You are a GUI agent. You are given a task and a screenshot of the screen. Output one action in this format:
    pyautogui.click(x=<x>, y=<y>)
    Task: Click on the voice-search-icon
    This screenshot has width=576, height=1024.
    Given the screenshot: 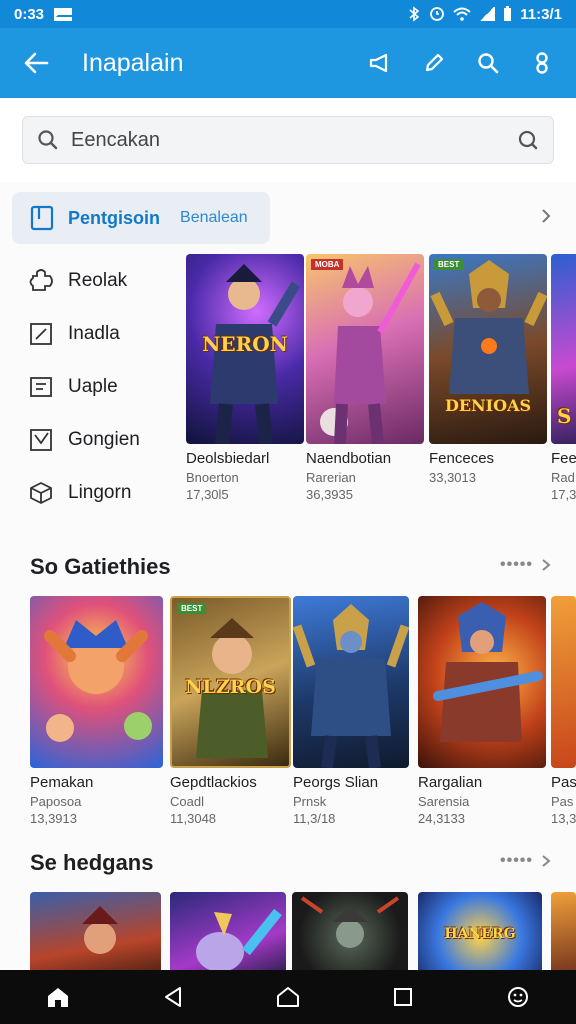 What is the action you would take?
    pyautogui.click(x=528, y=140)
    